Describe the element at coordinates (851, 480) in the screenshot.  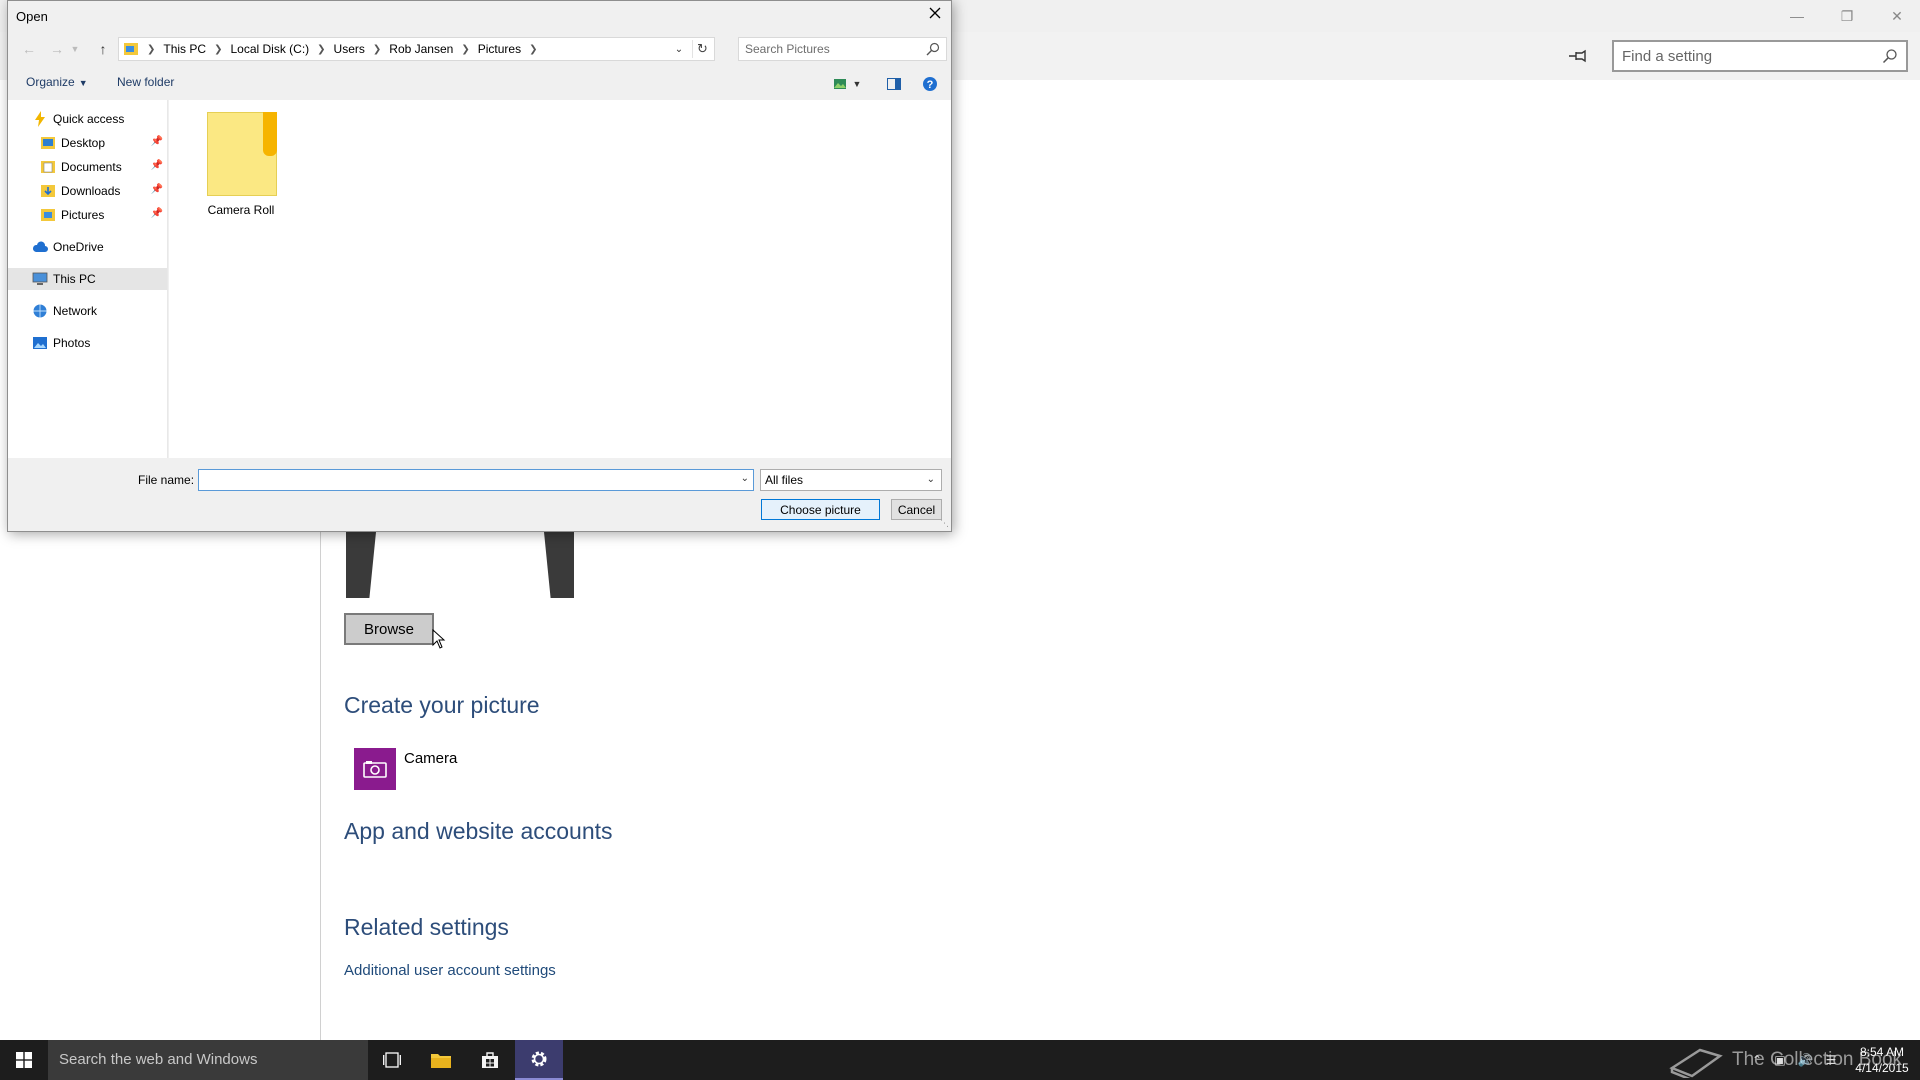
I see `file-type-select: All files ⌄` at that location.